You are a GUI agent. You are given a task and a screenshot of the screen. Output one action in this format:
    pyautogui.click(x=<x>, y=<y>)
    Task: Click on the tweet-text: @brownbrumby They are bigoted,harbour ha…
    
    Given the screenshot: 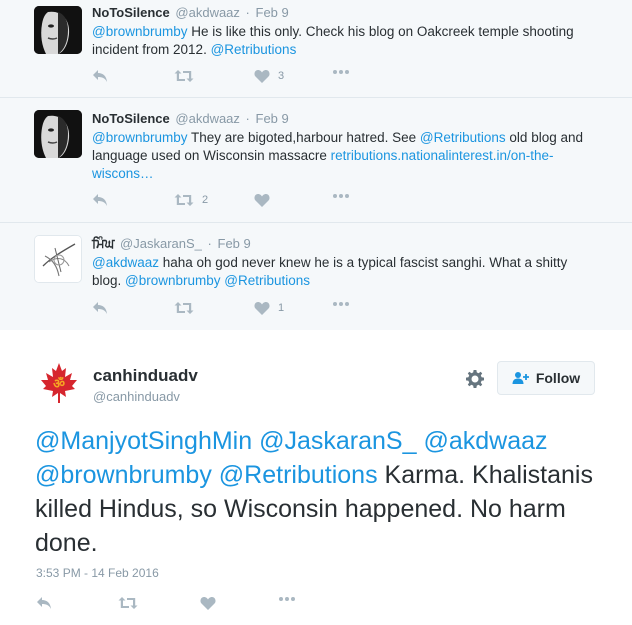 What is the action you would take?
    pyautogui.click(x=342, y=156)
    